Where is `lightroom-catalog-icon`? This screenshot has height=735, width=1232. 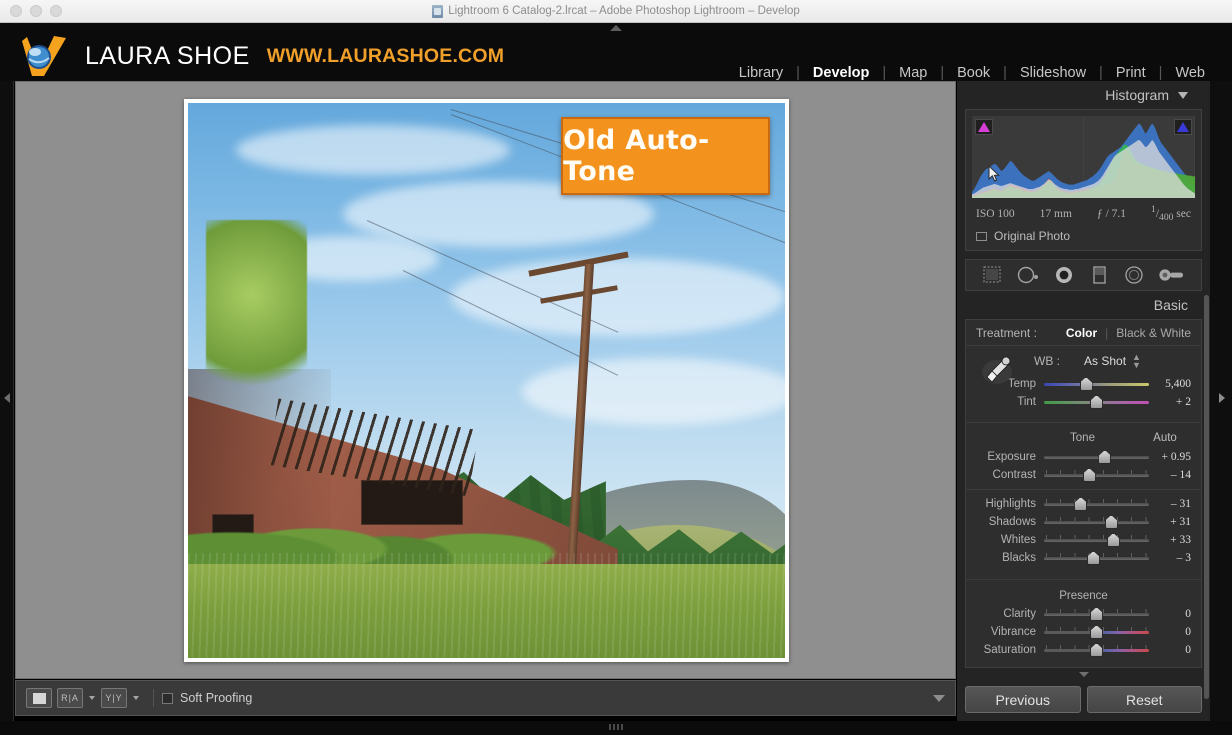 lightroom-catalog-icon is located at coordinates (438, 11).